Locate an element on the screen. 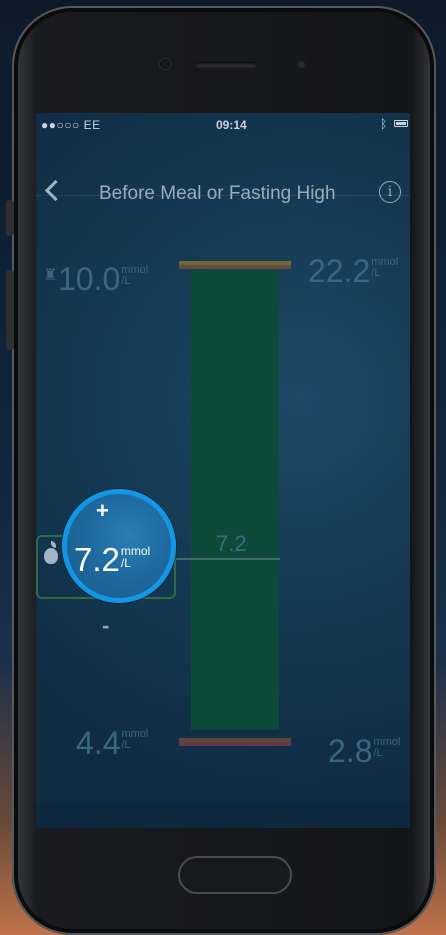 This screenshot has width=446, height=935. battery-icon is located at coordinates (401, 123).